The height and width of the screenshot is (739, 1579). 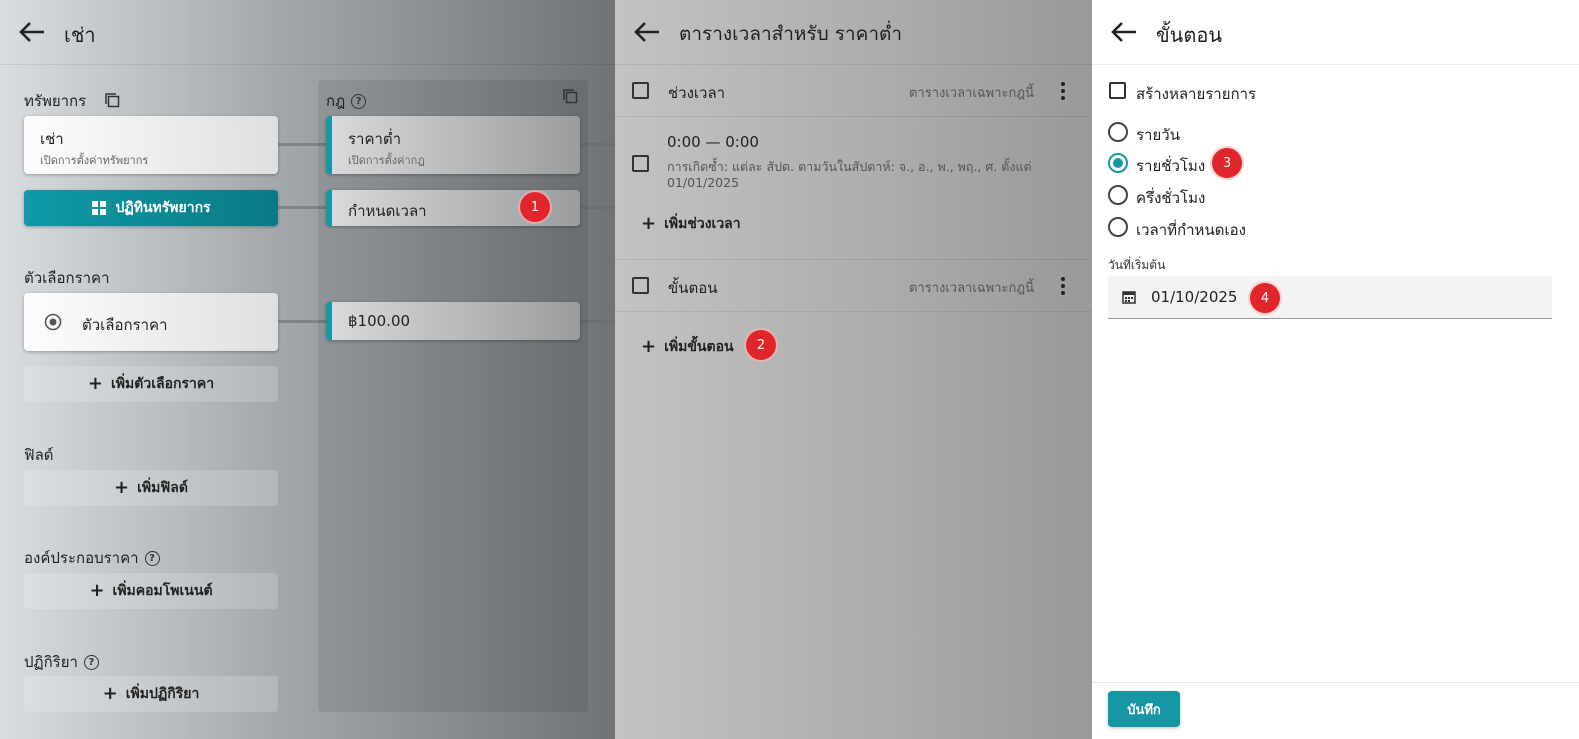 What do you see at coordinates (99, 208) in the screenshot?
I see `grid-icon` at bounding box center [99, 208].